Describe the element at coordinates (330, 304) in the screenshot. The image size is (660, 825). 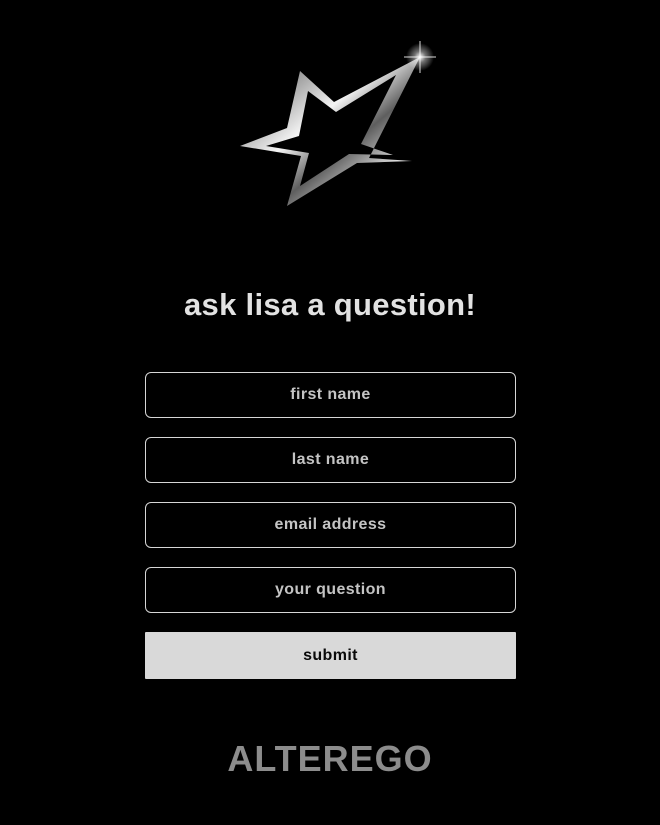
I see `page-title: ask lisa a question!` at that location.